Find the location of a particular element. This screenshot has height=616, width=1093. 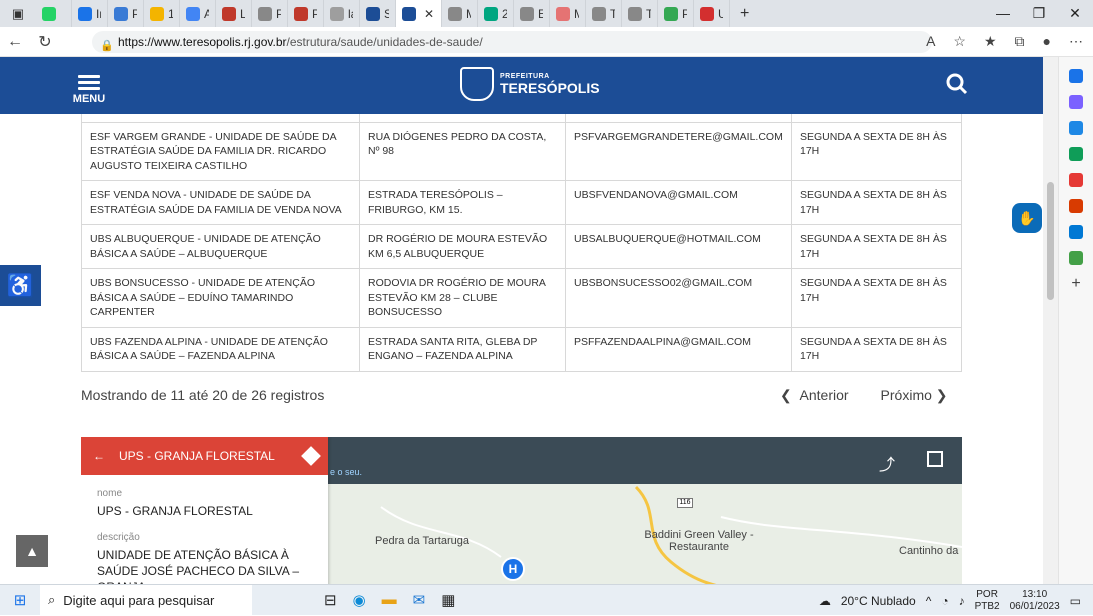

accessibility-button: ♿ is located at coordinates (20, 285).